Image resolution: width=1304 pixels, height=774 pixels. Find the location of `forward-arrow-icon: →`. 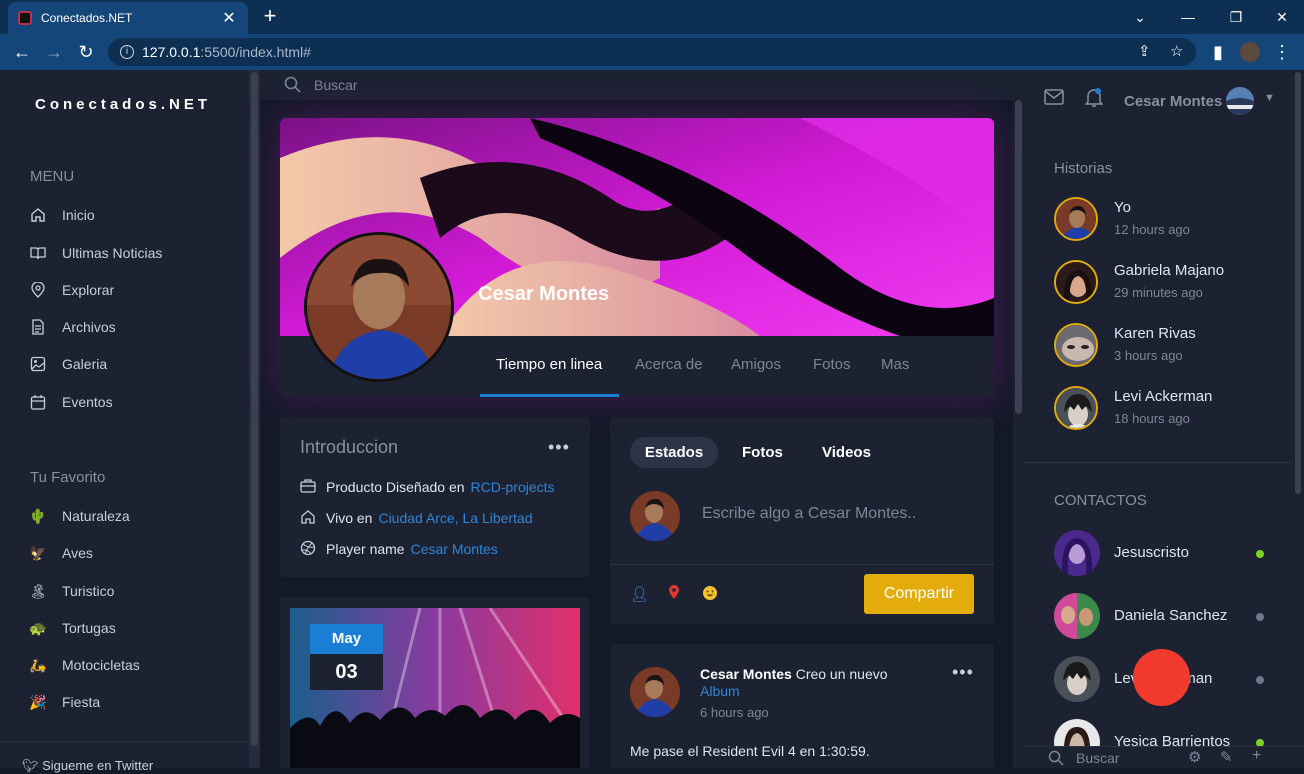

forward-arrow-icon: → is located at coordinates (54, 52).